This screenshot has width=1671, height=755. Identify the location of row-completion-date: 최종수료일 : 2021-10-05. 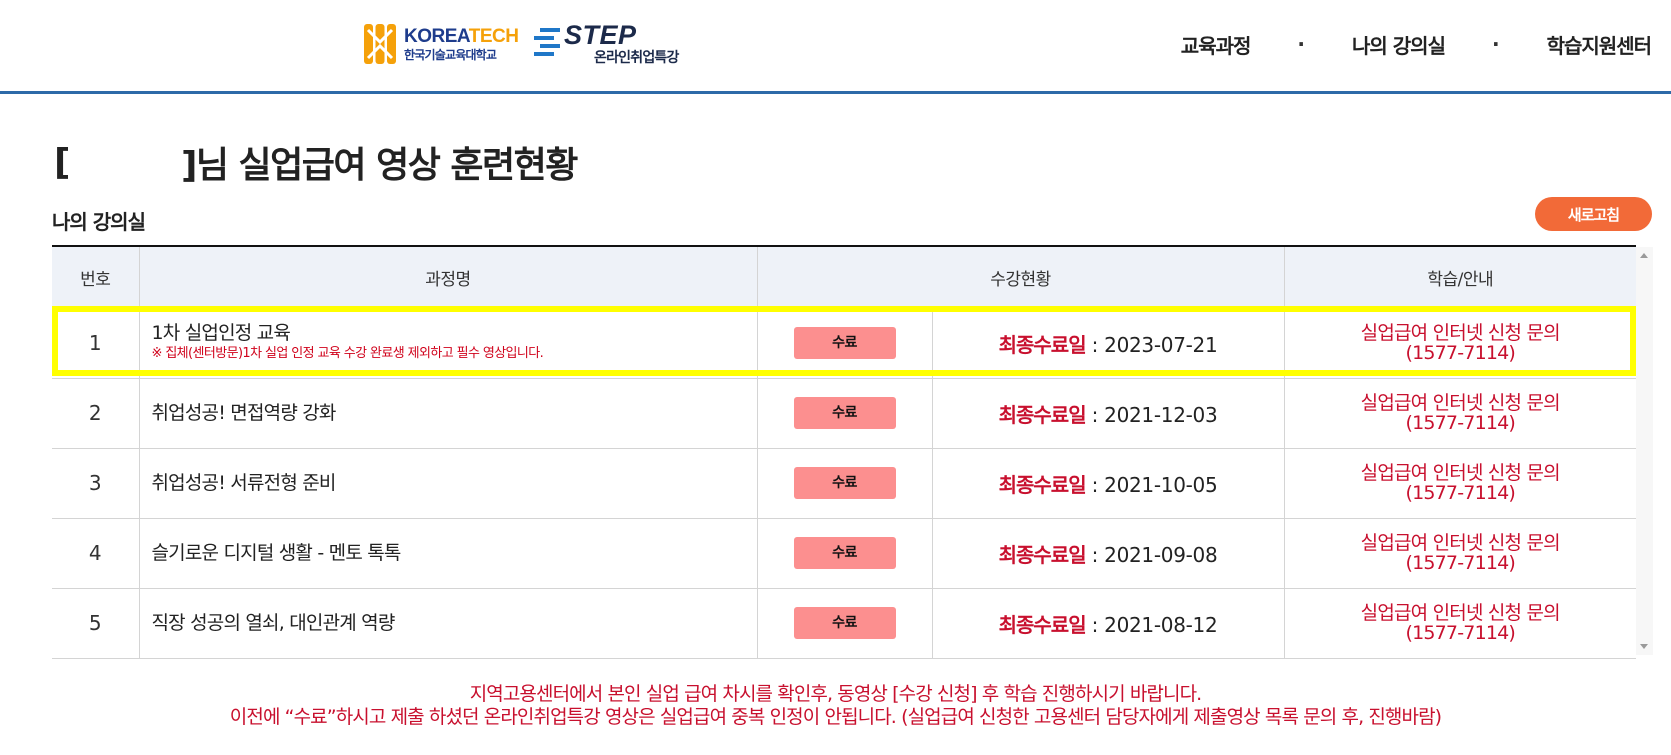
(1108, 483).